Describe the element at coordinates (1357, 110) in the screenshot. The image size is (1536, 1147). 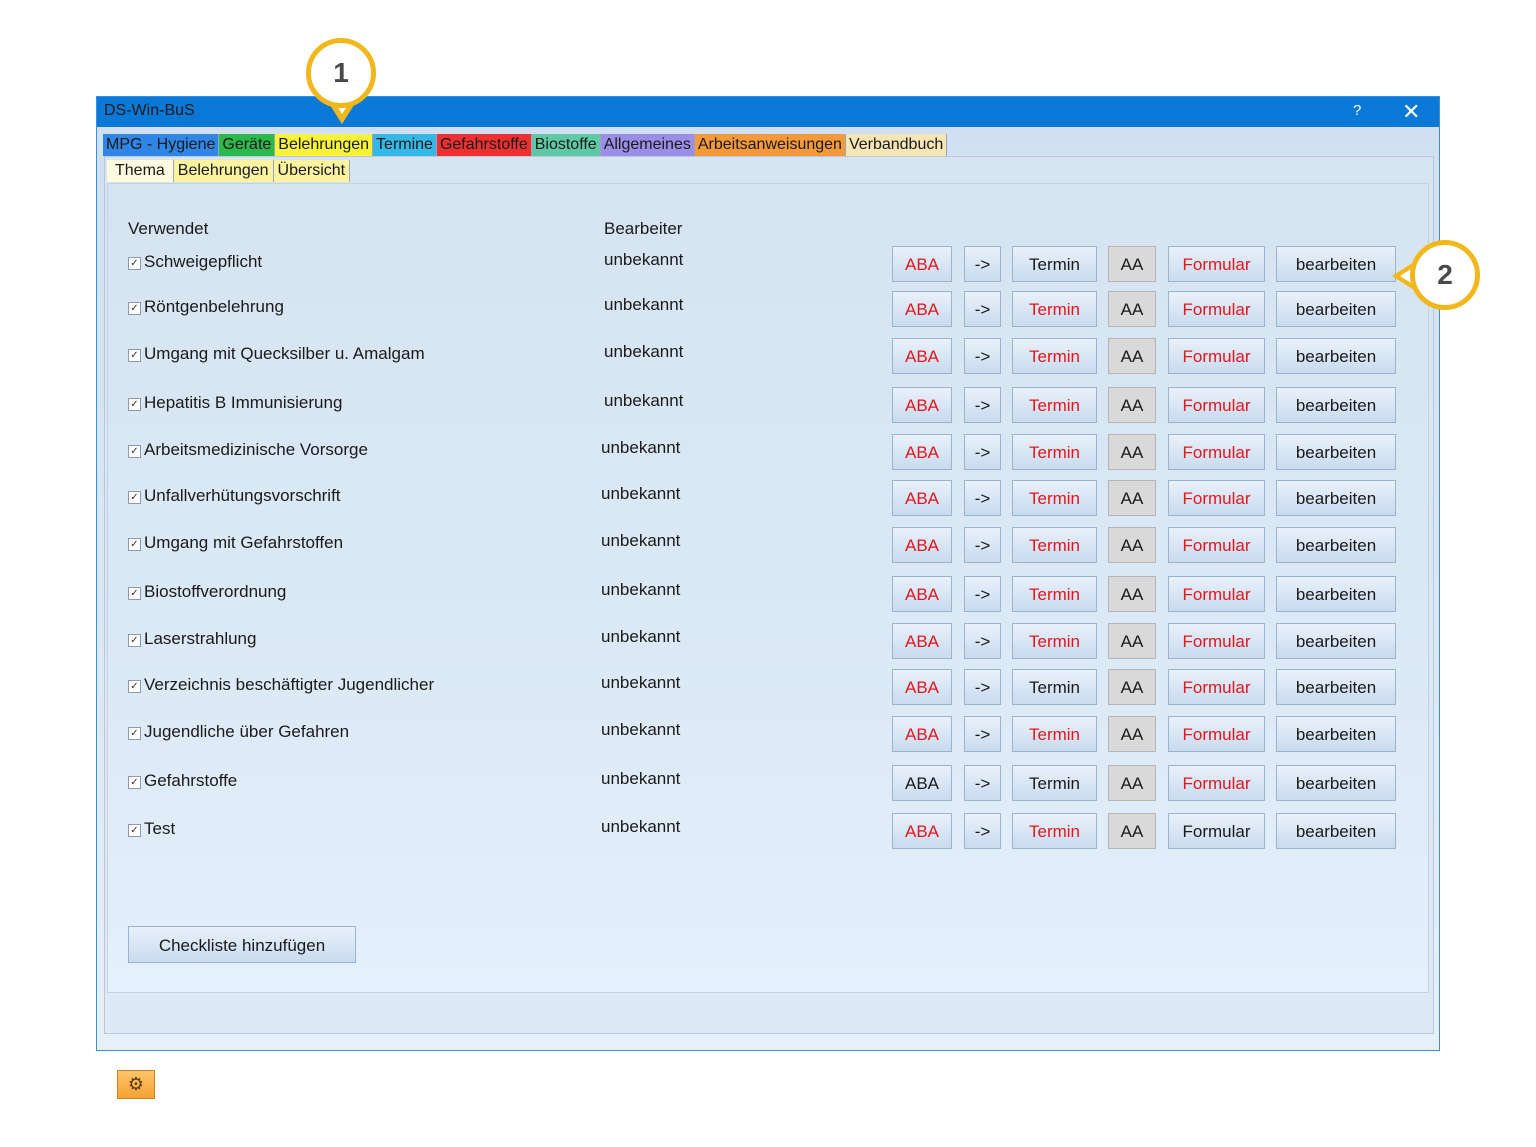
I see `help-button: ?` at that location.